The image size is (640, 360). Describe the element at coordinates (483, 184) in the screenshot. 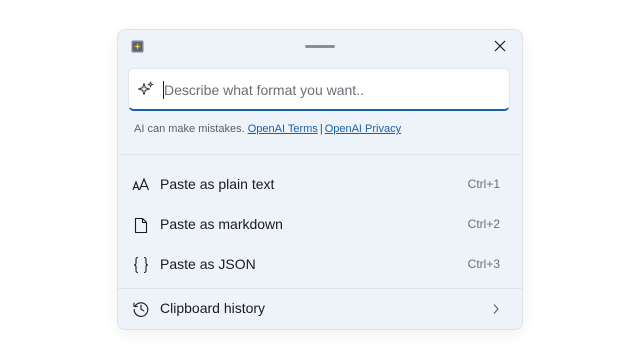

I see `shortcut-label: Ctrl+1` at that location.